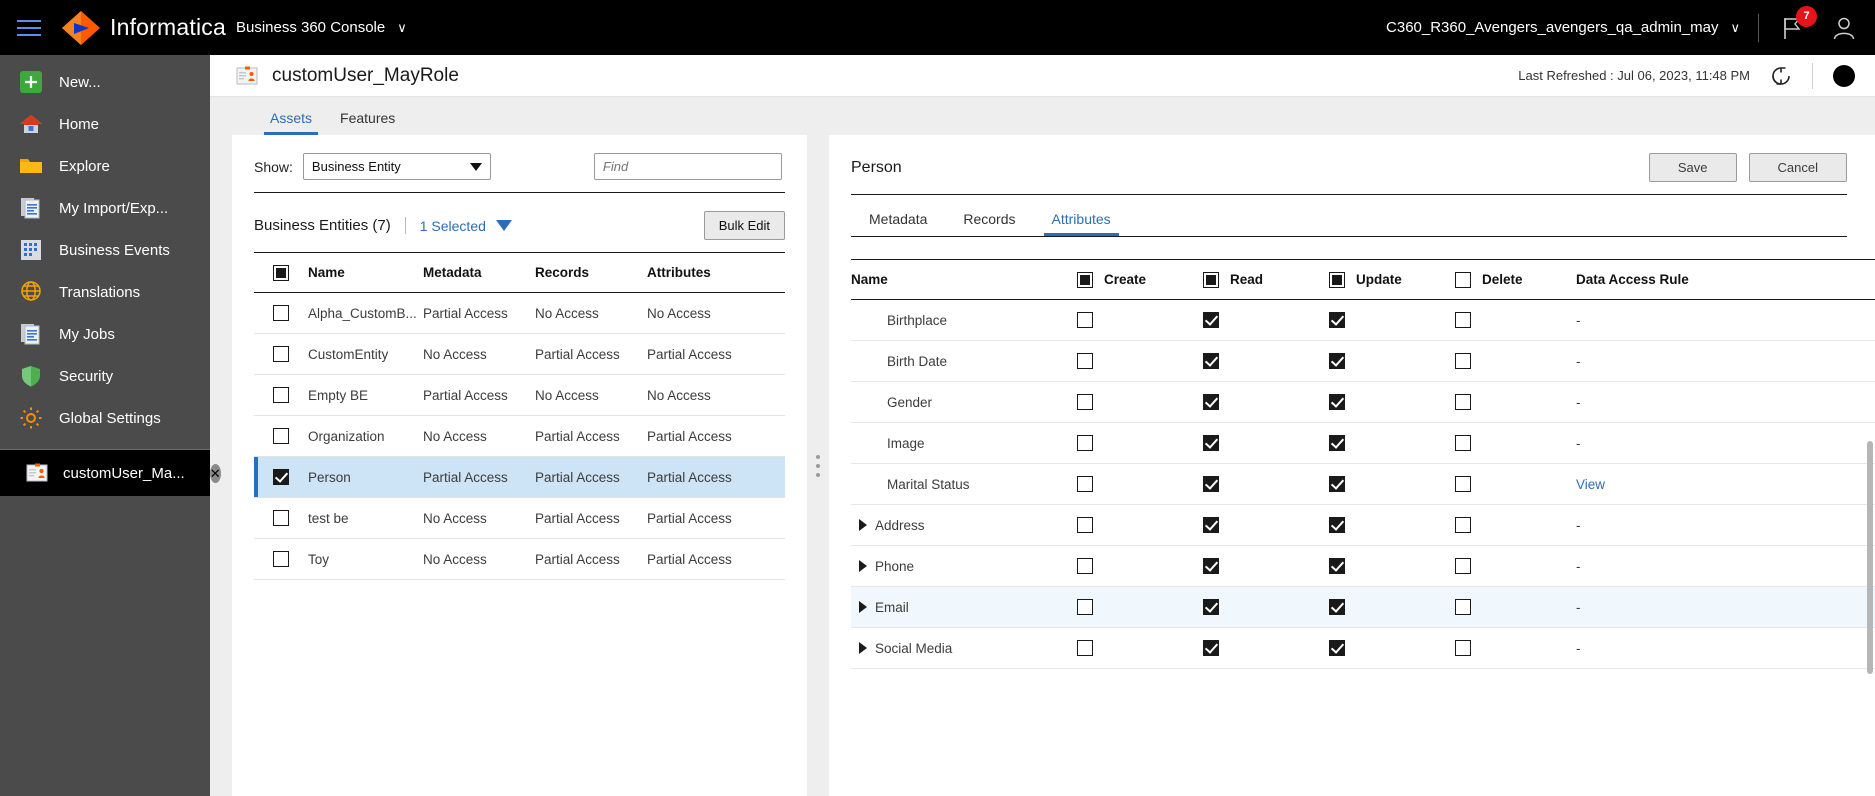 The image size is (1875, 796). I want to click on flag-icon: 7, so click(1797, 24).